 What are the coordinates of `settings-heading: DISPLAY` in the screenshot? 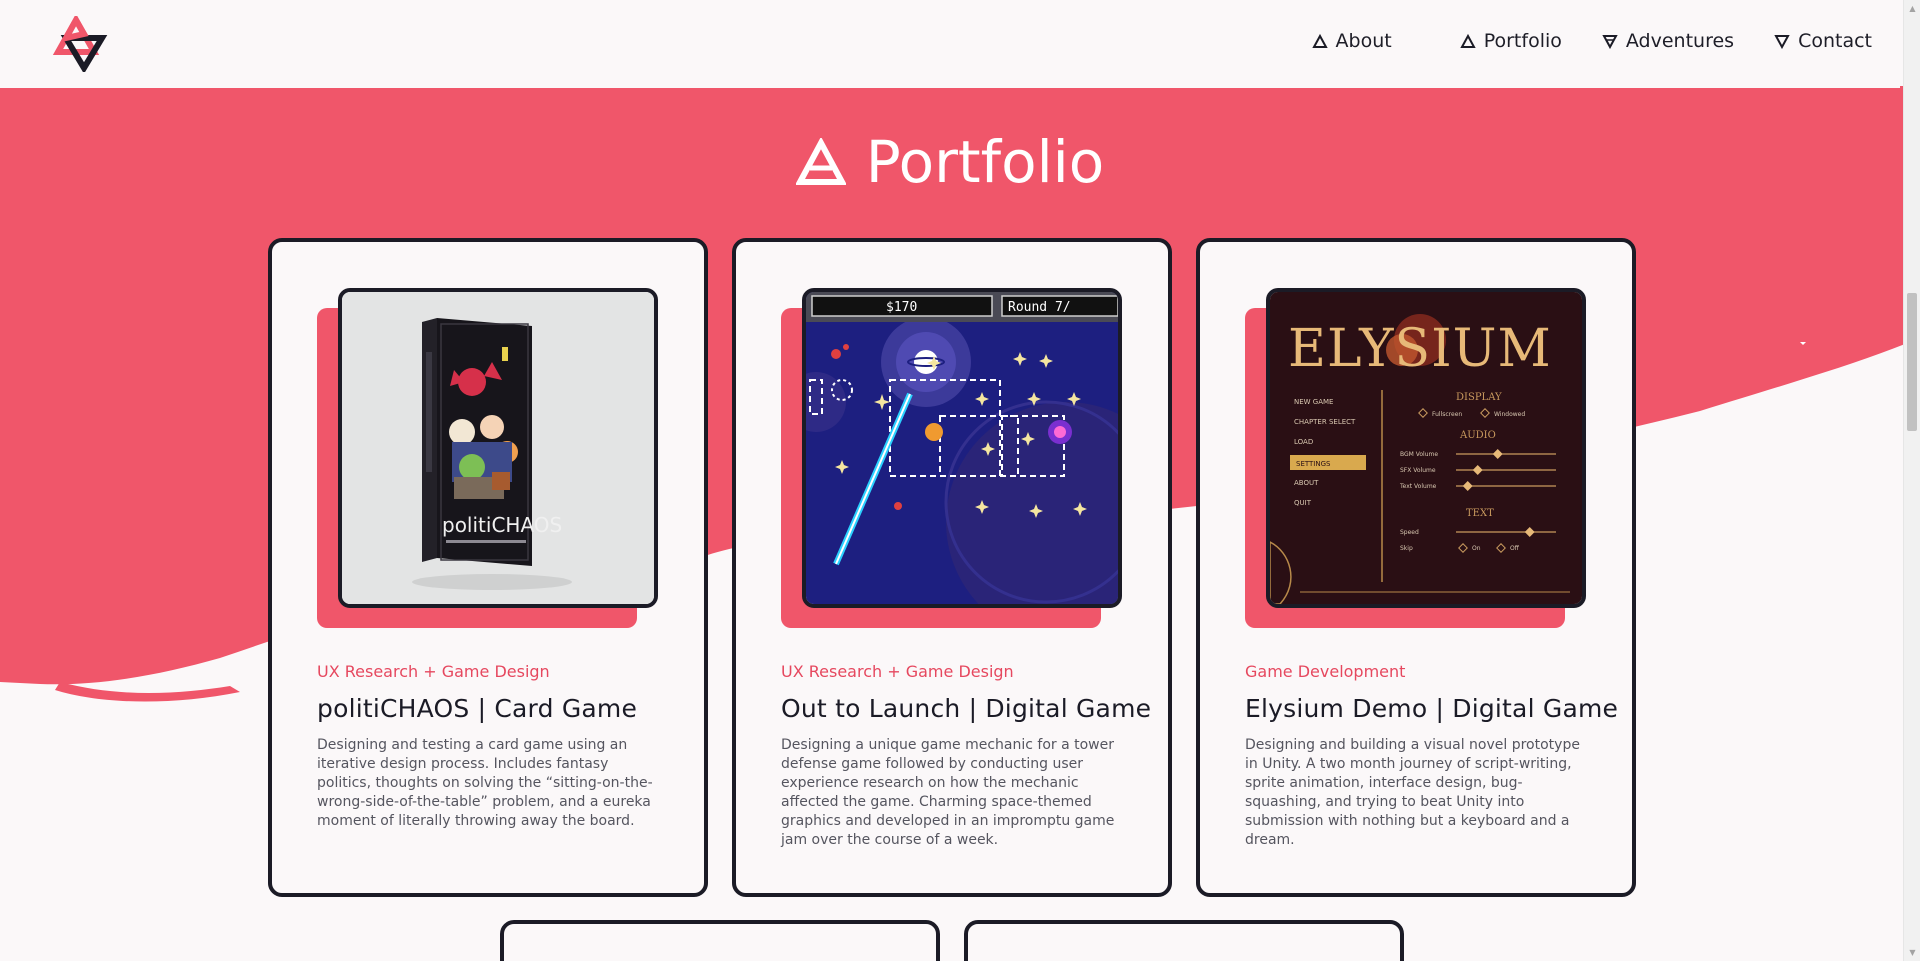 It's located at (1479, 397).